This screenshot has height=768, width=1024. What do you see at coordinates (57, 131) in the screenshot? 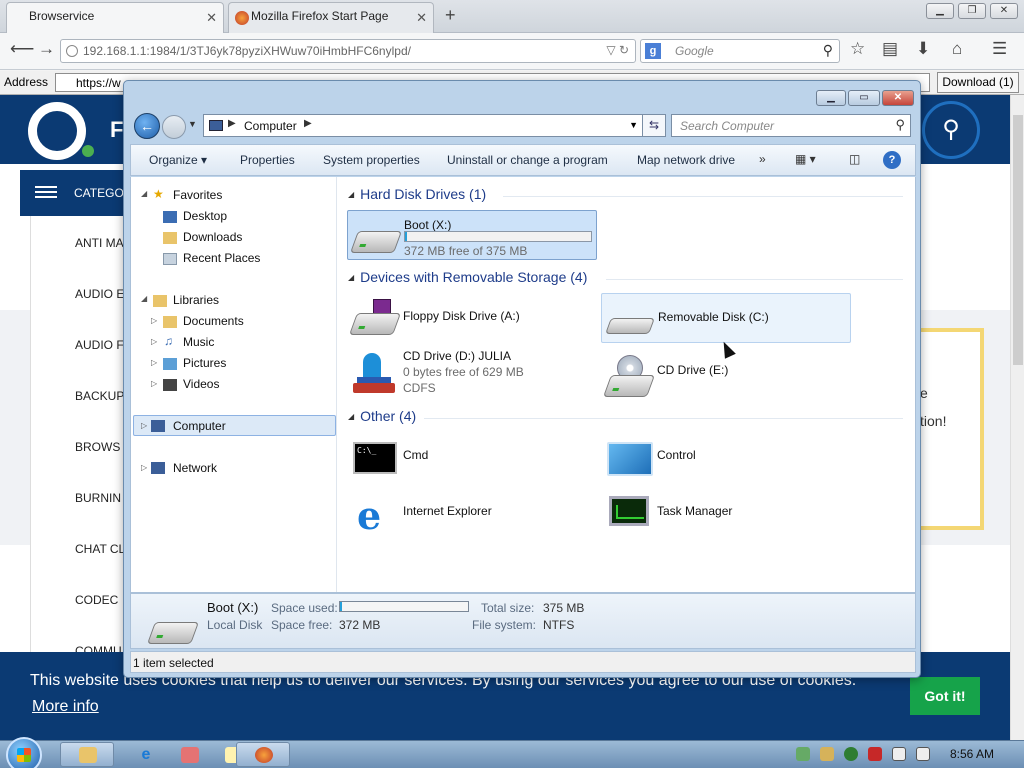
I see `site-logo` at bounding box center [57, 131].